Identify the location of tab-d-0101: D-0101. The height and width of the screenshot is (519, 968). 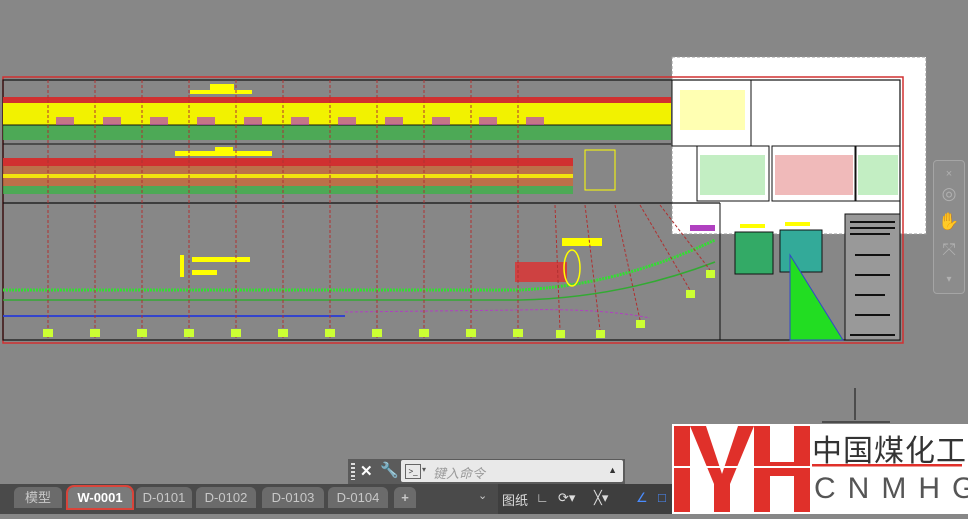
(164, 497).